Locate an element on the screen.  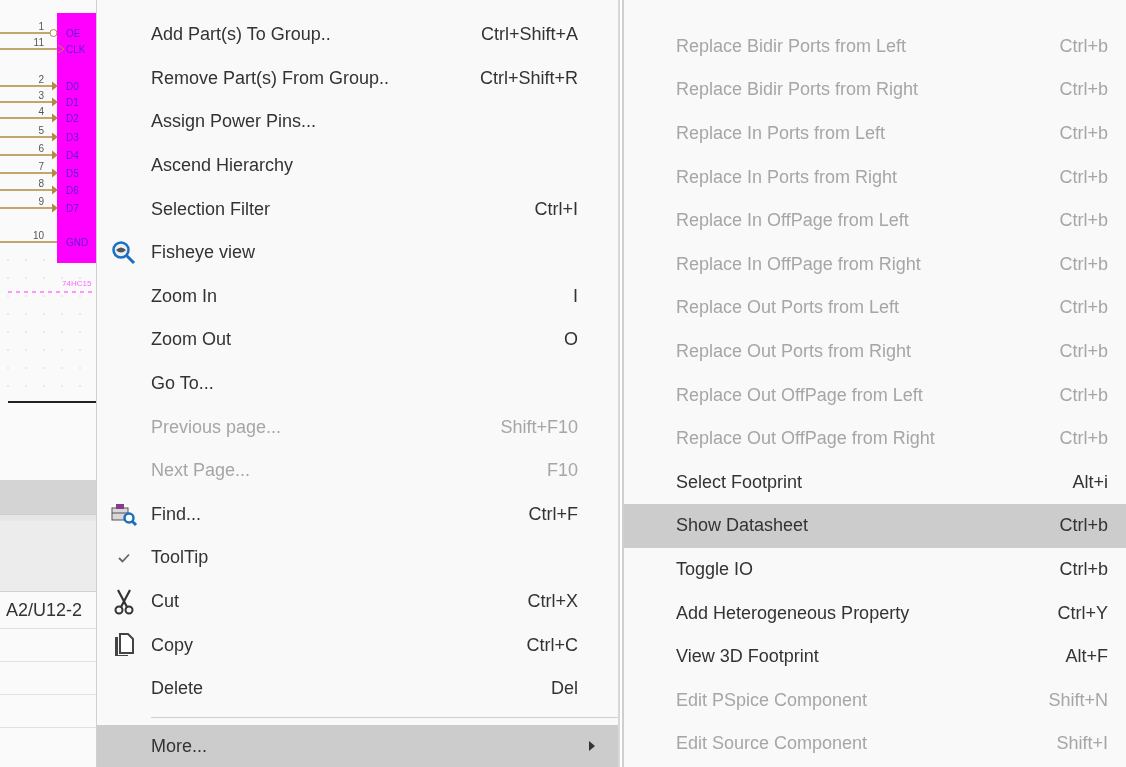
menu-item: Remove Part(s) From Group.. Ctrl+Shift+R is located at coordinates (357, 78).